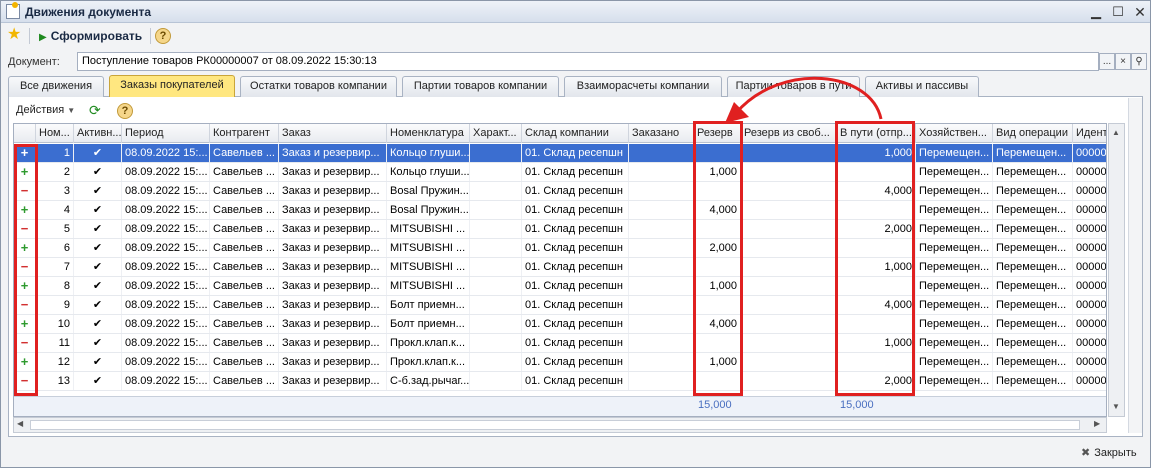 The width and height of the screenshot is (1151, 468). I want to click on generate-button: ▶ Сформировать, so click(90, 36).